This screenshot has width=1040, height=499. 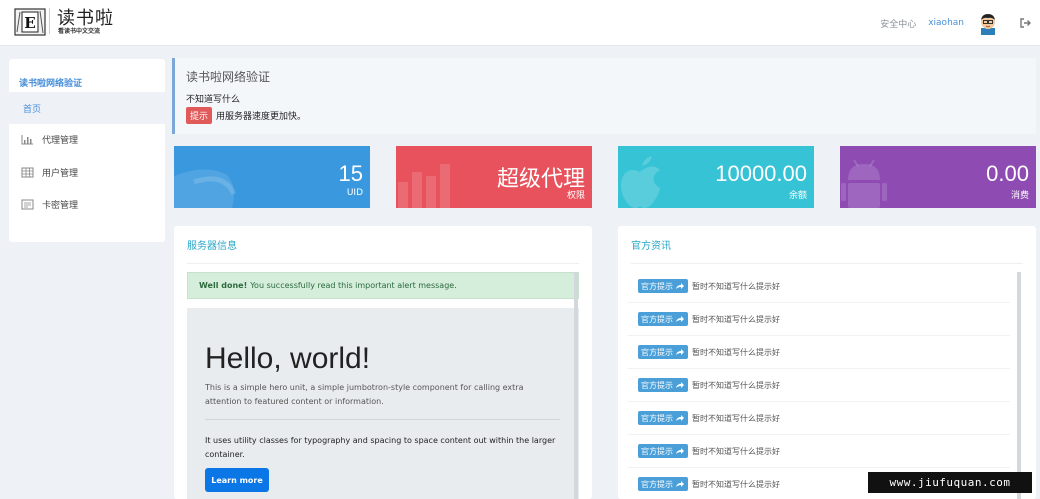 I want to click on sidebar-item-cards: 卡密管理, so click(x=87, y=204).